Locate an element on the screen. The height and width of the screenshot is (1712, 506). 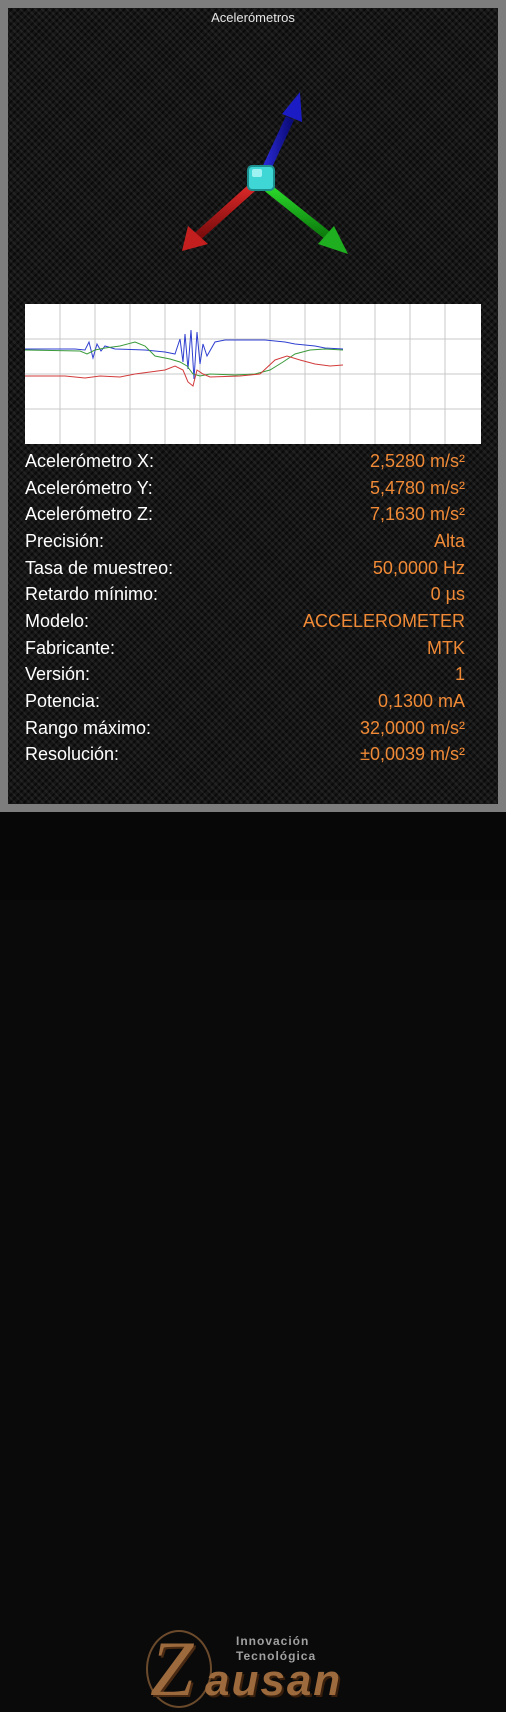
info-row-accel-x: Acelerómetro X: 2,5280 m/s² is located at coordinates (245, 461).